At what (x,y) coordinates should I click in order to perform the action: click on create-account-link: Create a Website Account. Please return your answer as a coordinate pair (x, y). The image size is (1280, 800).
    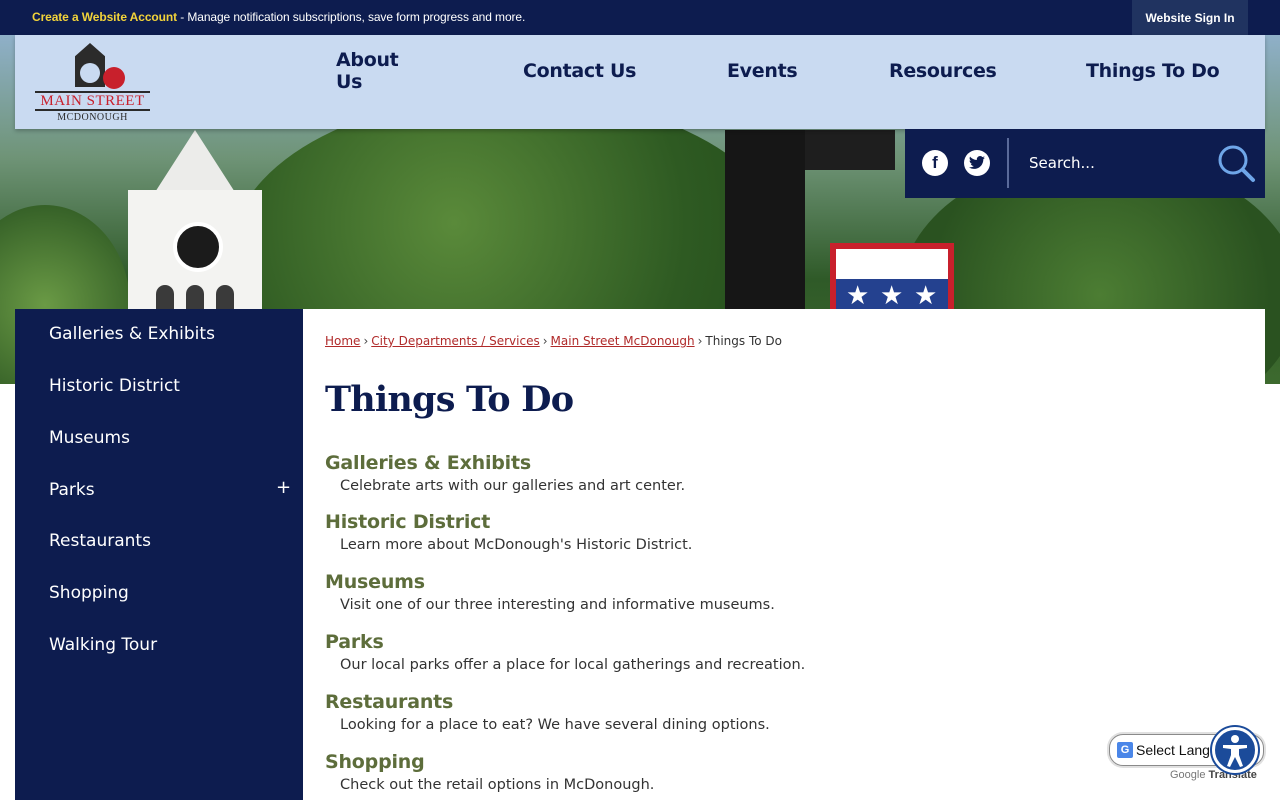
    Looking at the image, I should click on (104, 17).